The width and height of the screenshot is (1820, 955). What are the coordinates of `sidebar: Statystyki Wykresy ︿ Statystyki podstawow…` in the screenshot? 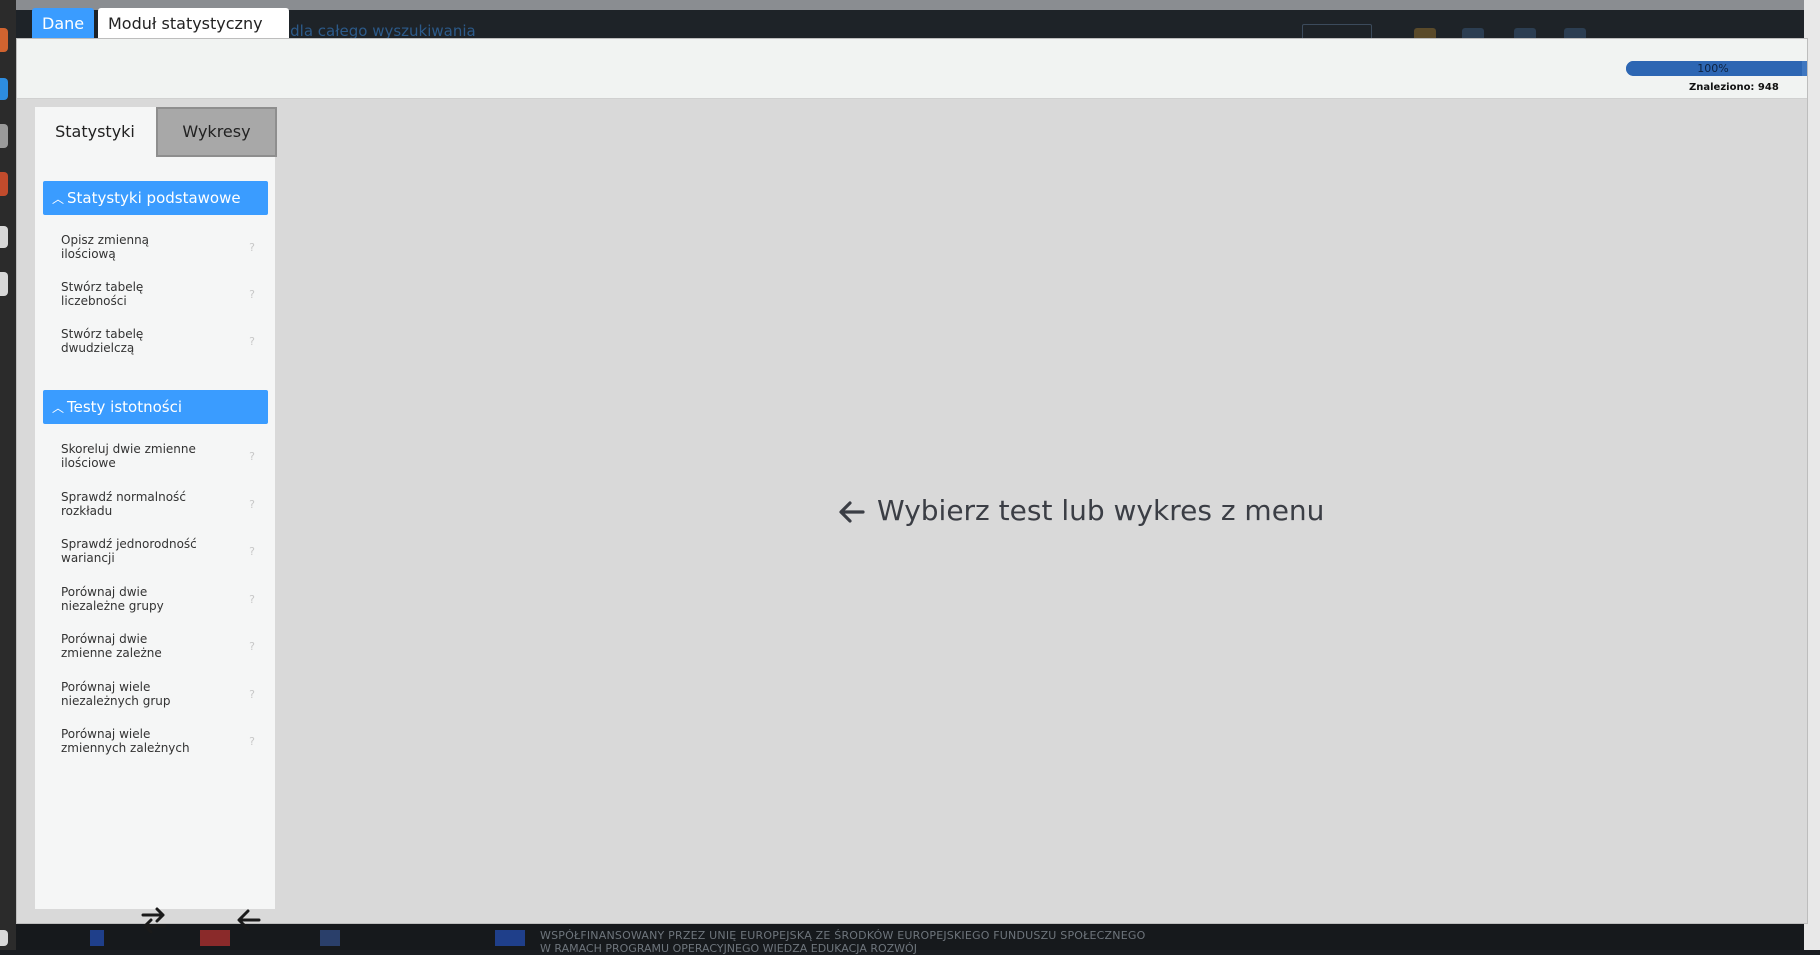 It's located at (156, 520).